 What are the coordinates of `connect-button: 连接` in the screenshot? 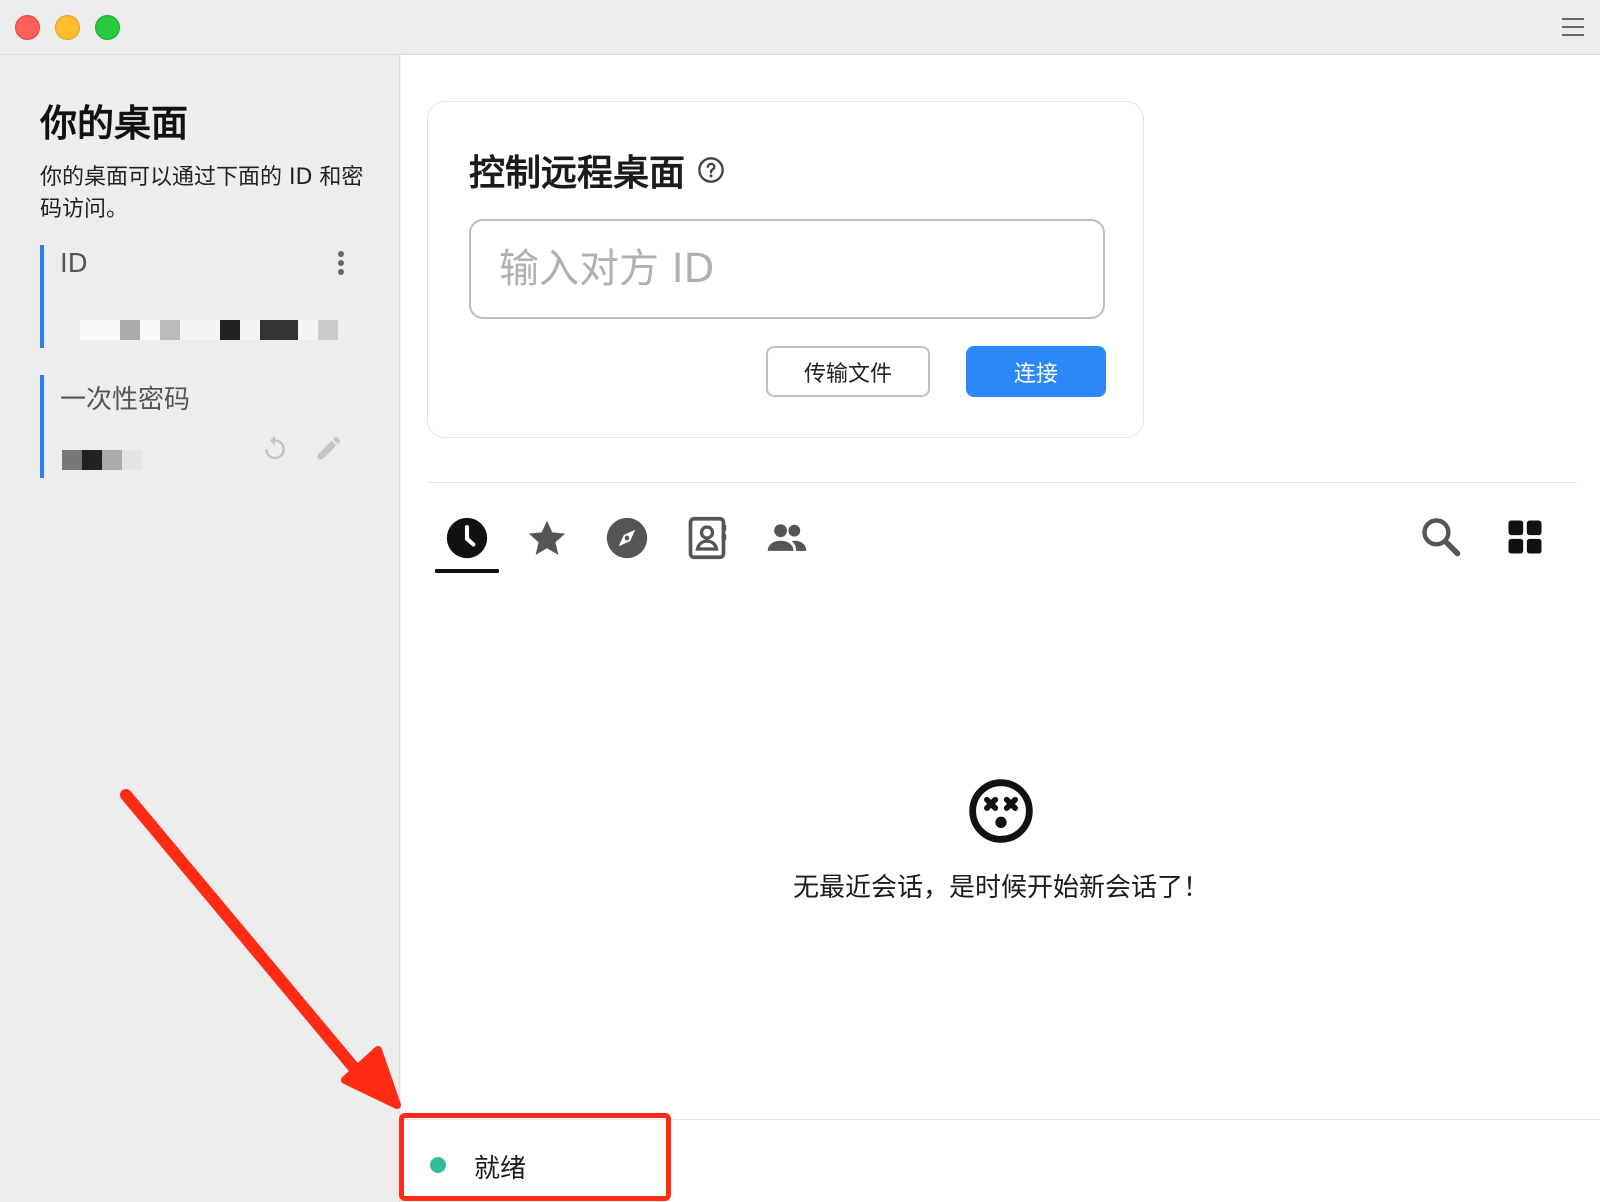 It's located at (1036, 371).